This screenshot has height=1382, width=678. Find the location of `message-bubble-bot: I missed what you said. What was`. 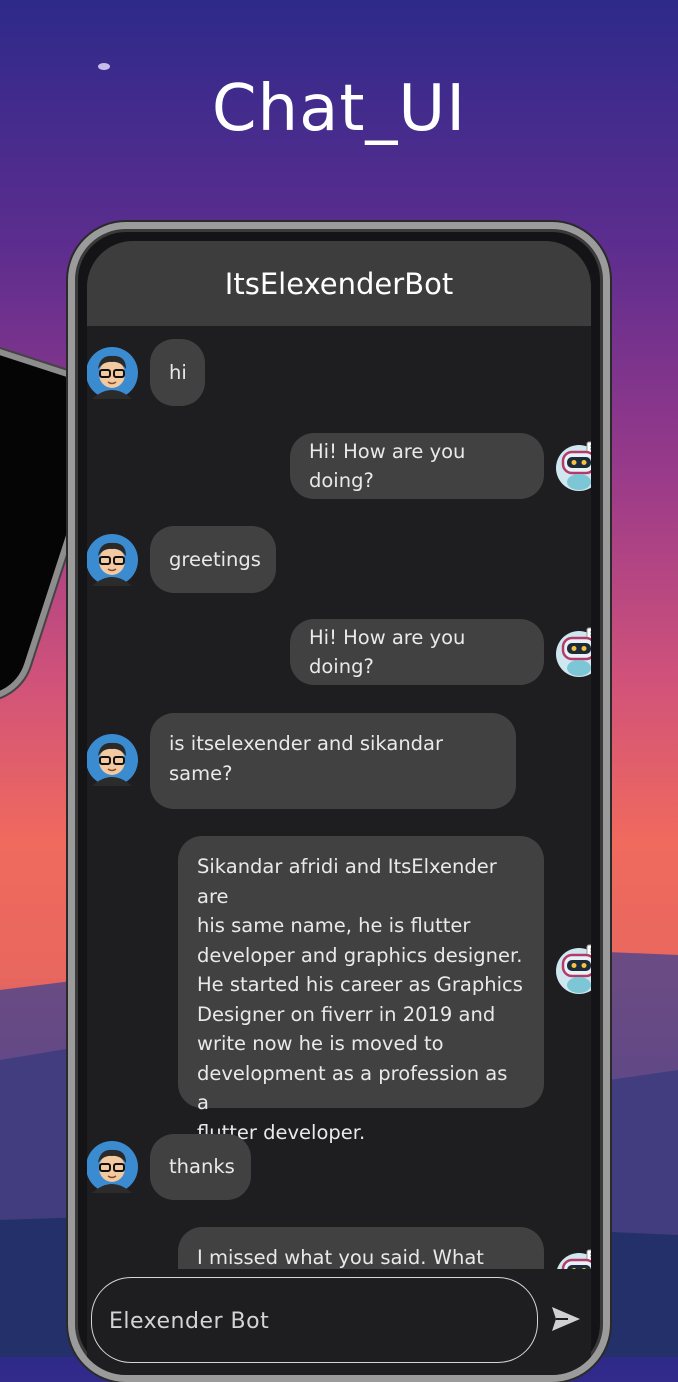

message-bubble-bot: I missed what you said. What was is located at coordinates (361, 1248).